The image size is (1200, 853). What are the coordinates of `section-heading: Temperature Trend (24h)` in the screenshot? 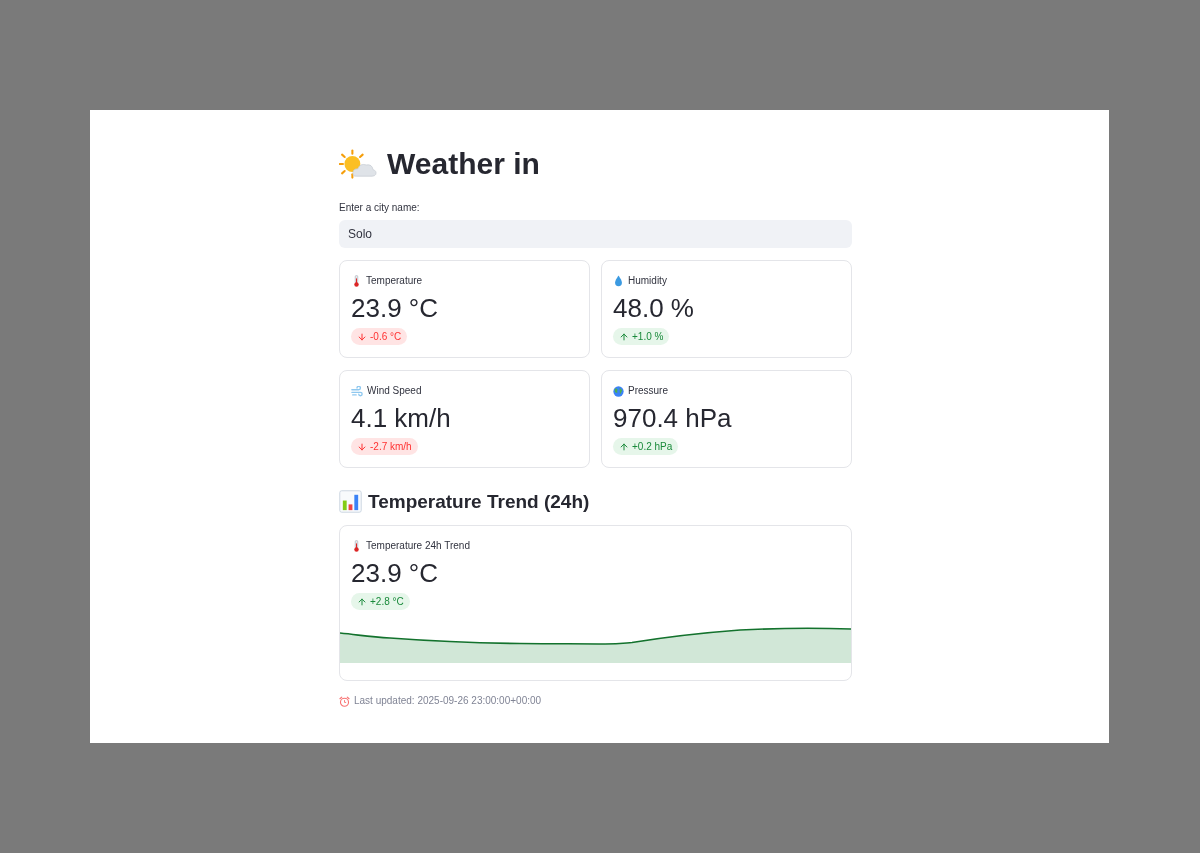 It's located at (479, 501).